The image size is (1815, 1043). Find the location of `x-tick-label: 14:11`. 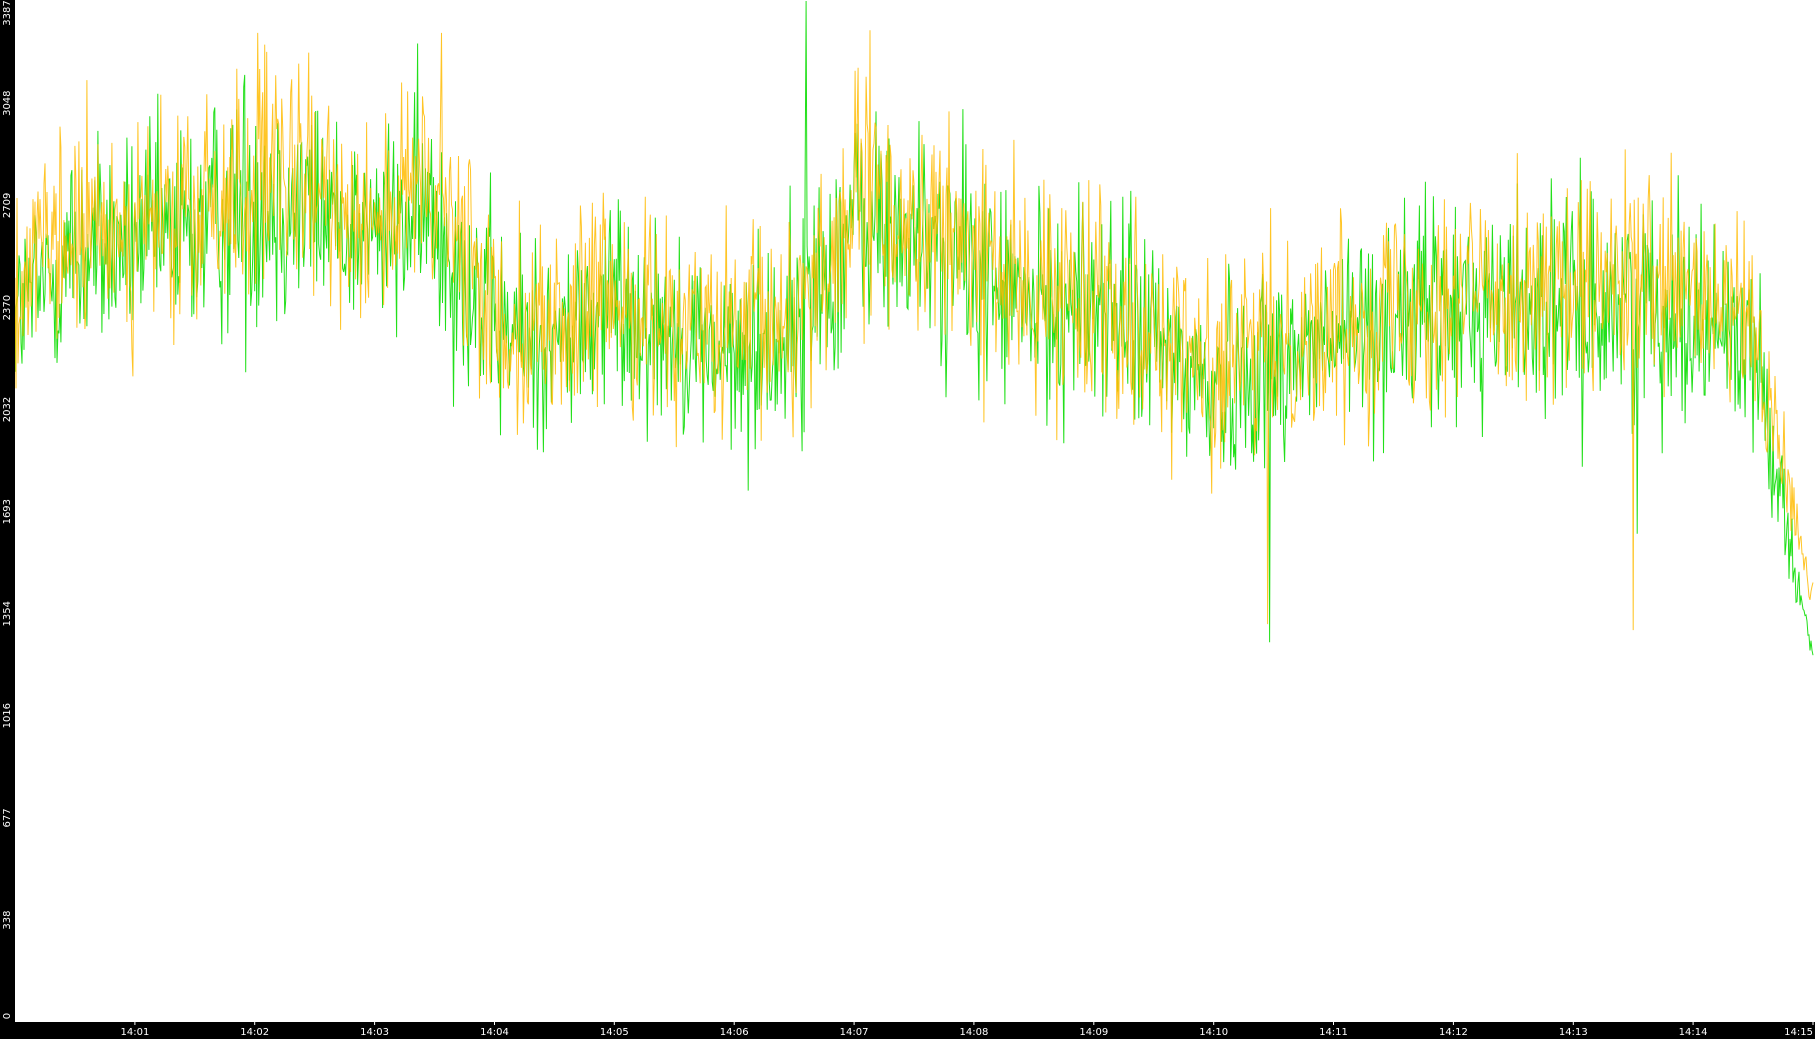

x-tick-label: 14:11 is located at coordinates (1333, 1032).